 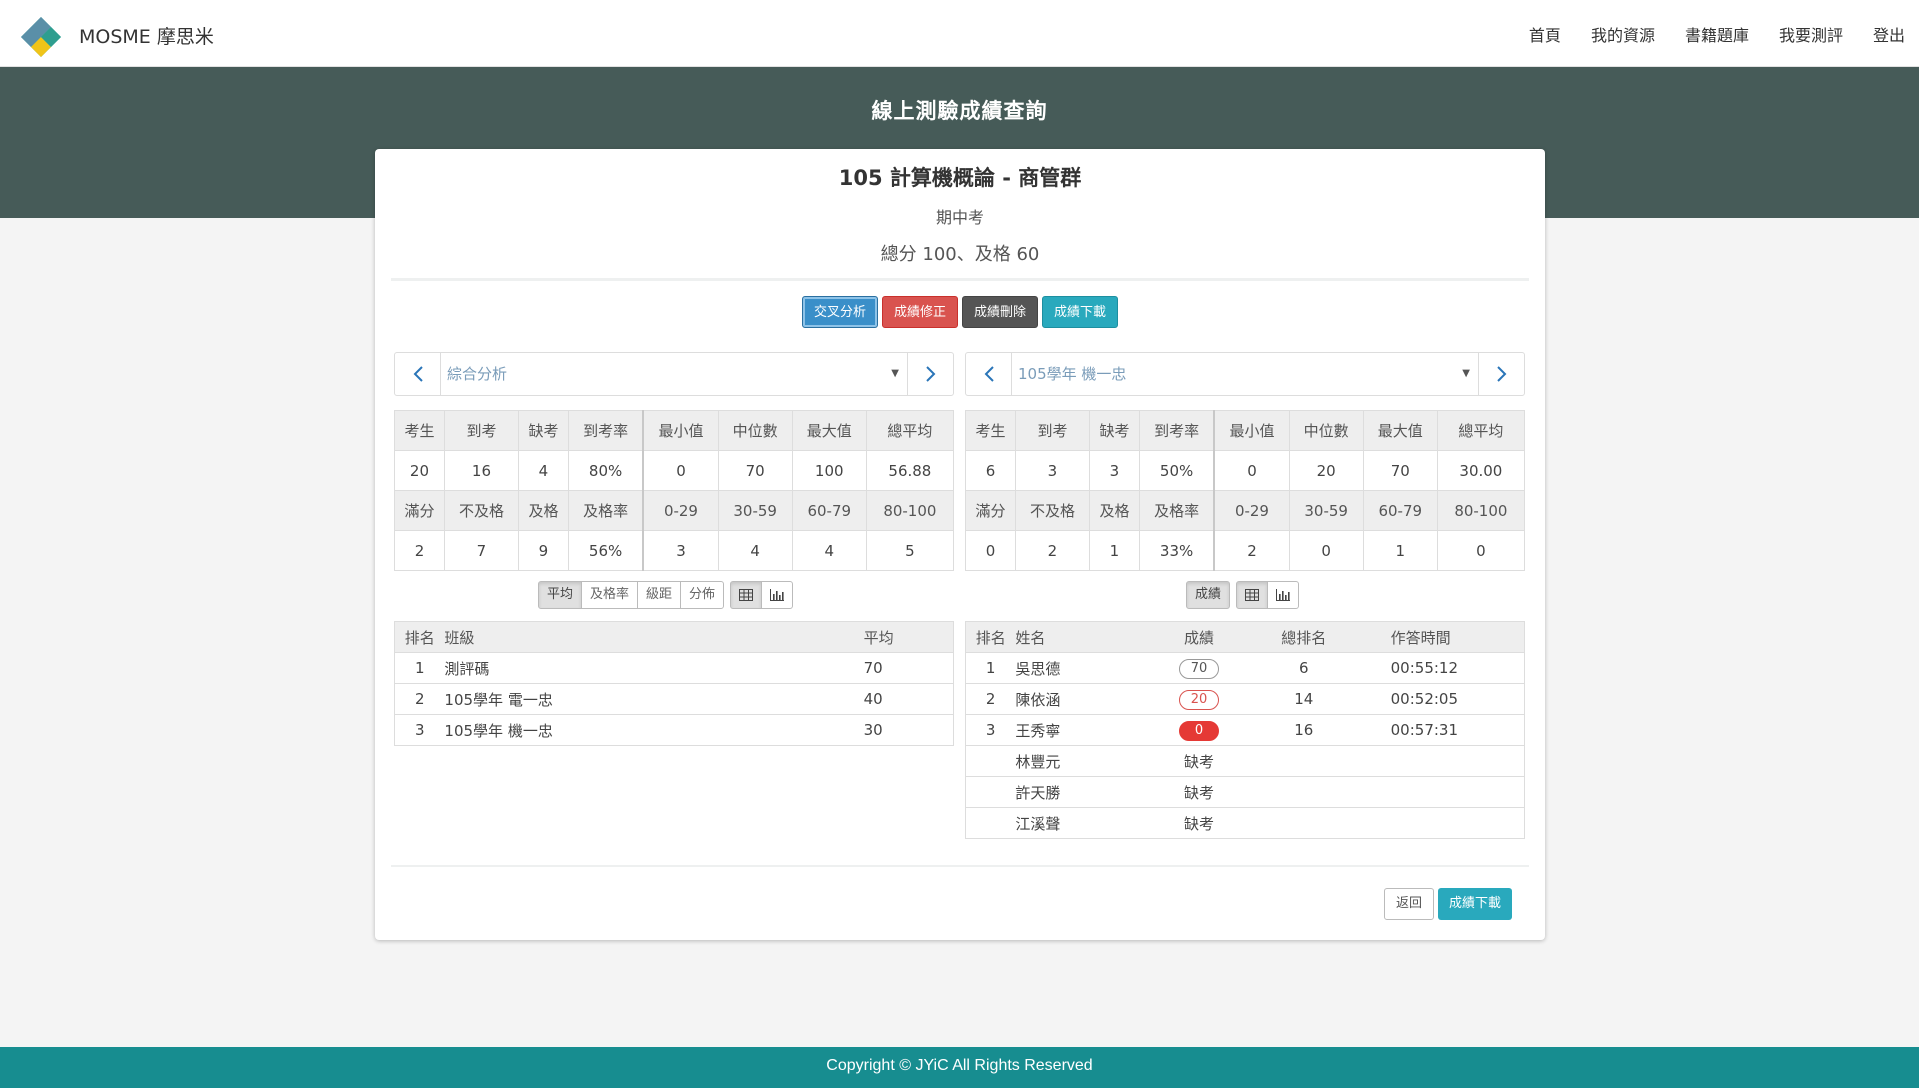 I want to click on left-prev-button, so click(x=418, y=374).